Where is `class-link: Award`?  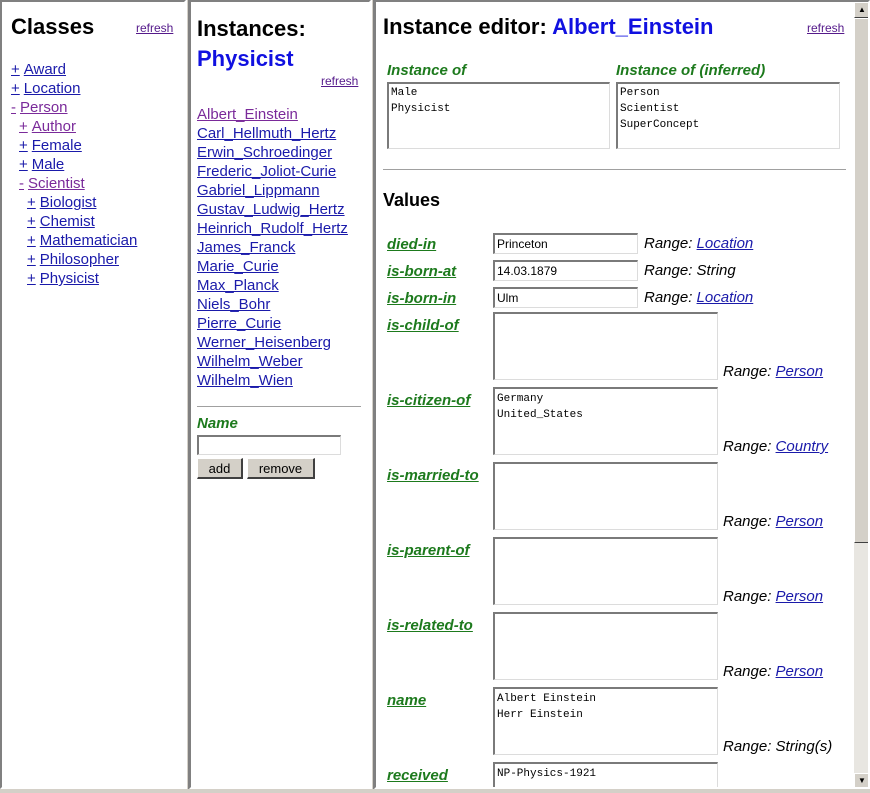 class-link: Award is located at coordinates (45, 69).